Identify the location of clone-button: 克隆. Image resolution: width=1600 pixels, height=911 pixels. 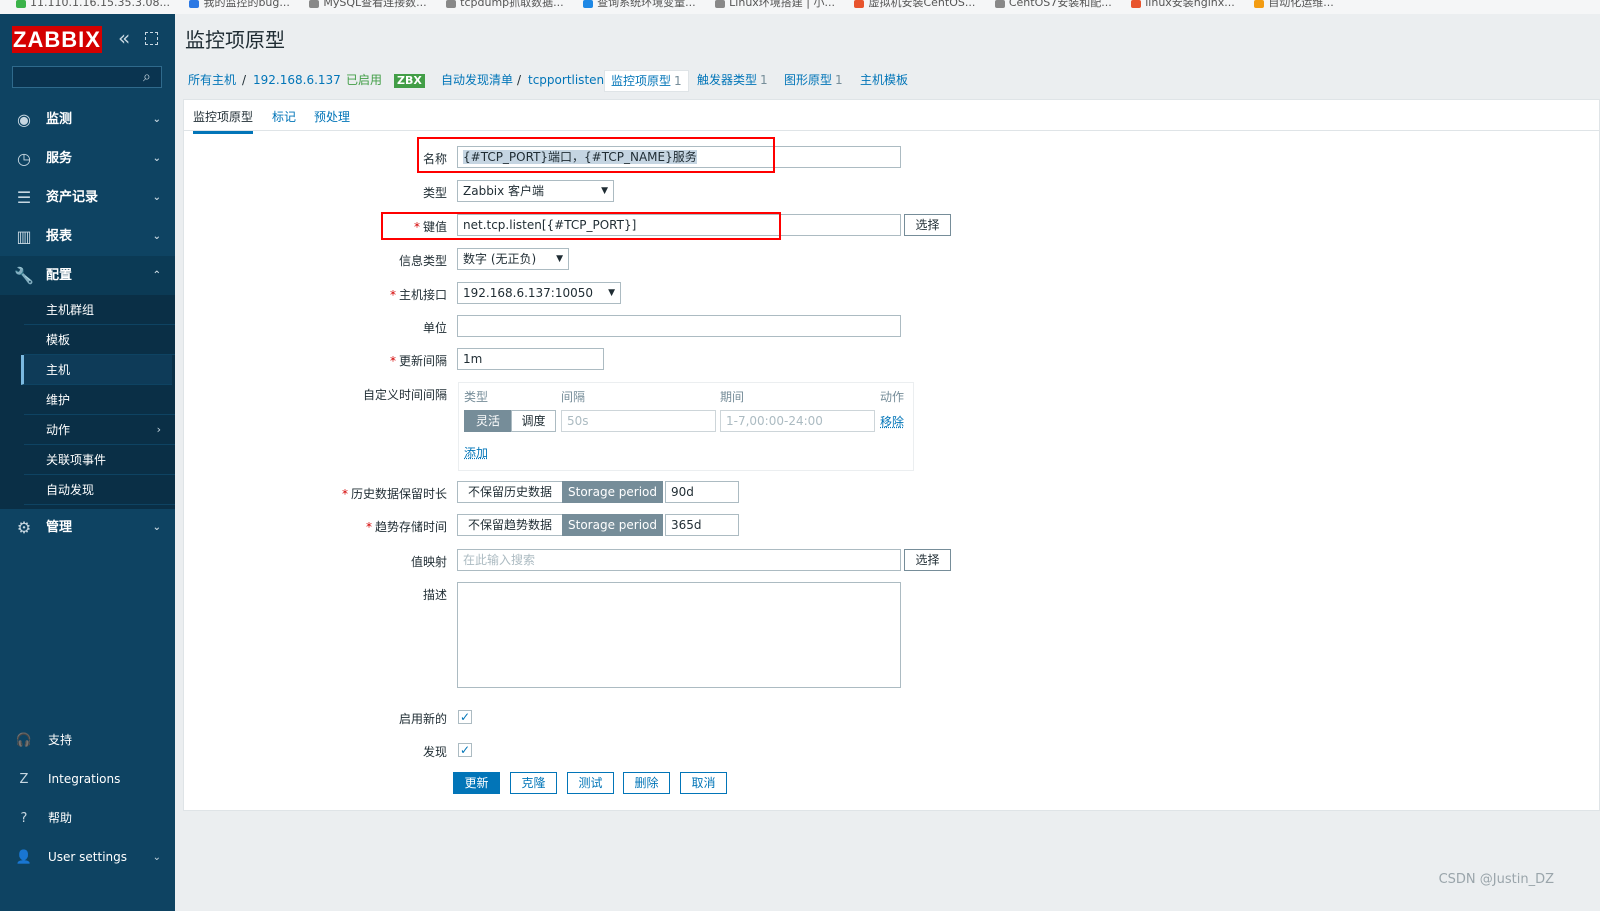
(533, 783).